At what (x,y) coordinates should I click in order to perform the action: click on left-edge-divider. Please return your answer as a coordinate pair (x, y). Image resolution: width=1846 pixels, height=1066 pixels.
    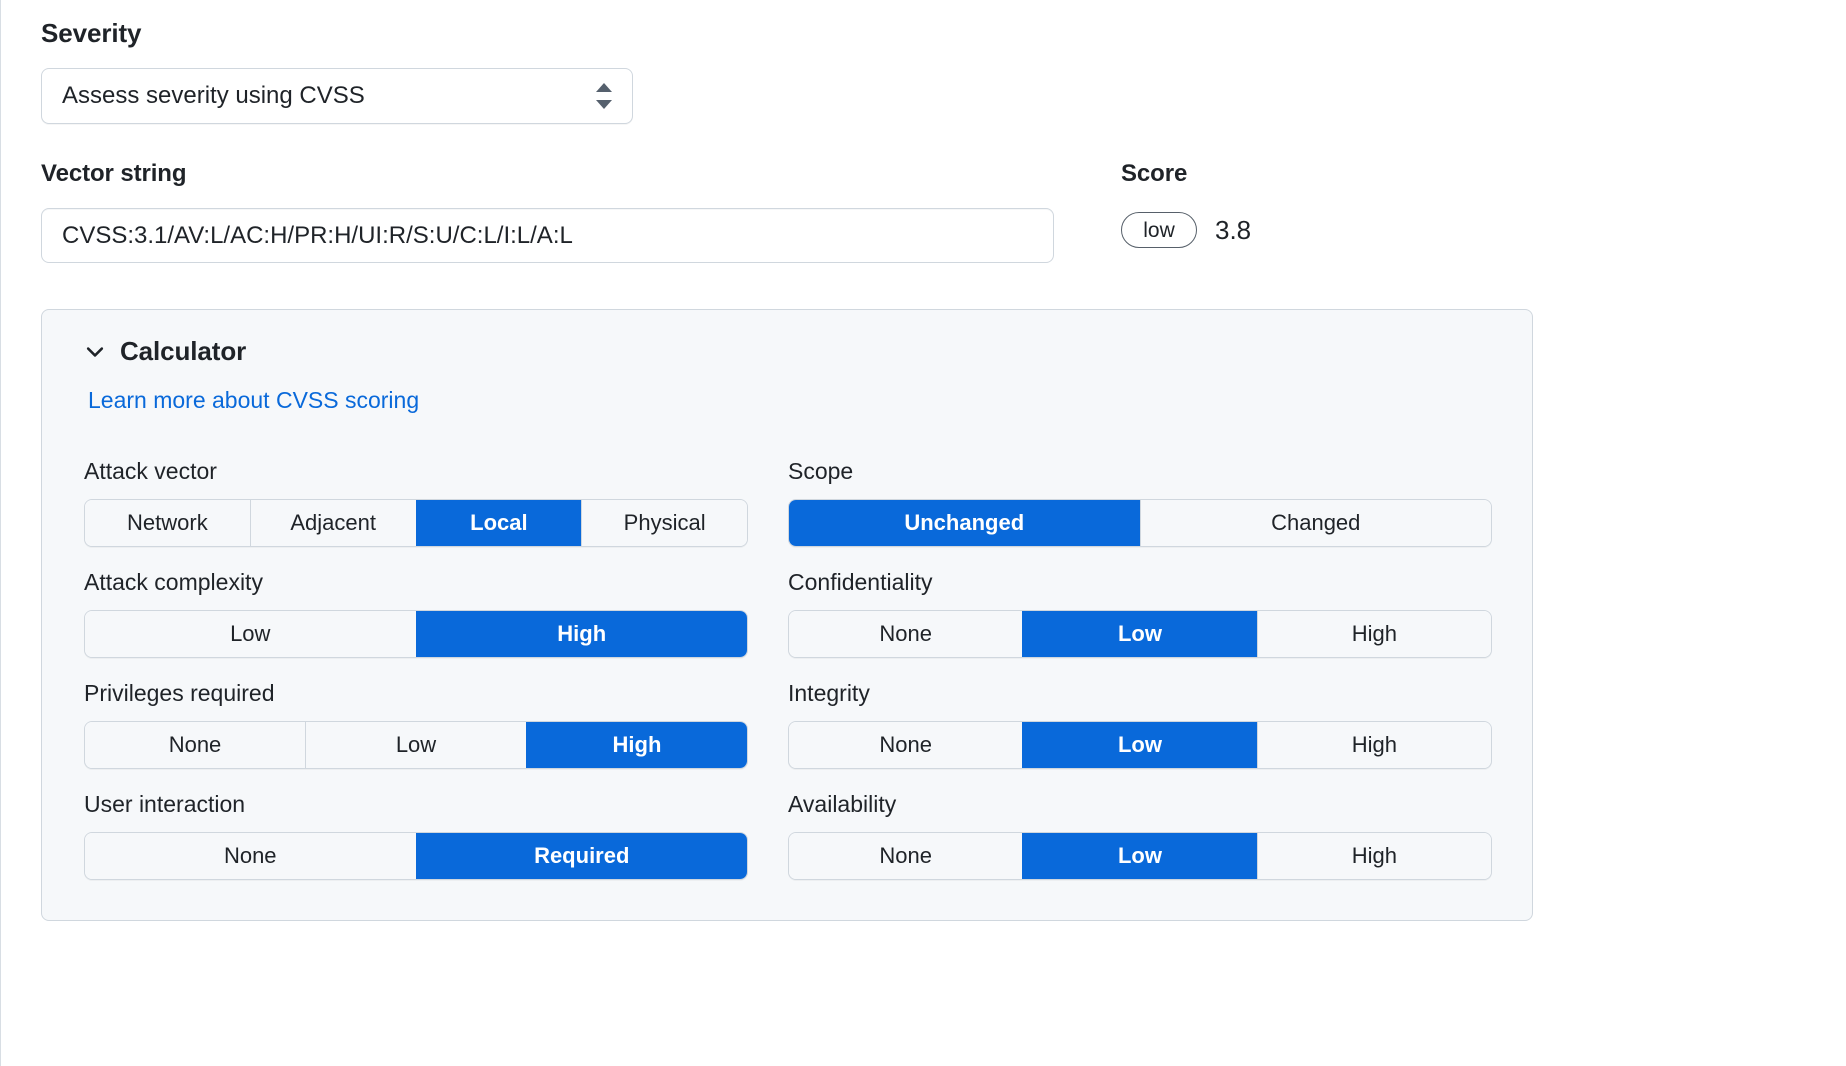
    Looking at the image, I should click on (0, 533).